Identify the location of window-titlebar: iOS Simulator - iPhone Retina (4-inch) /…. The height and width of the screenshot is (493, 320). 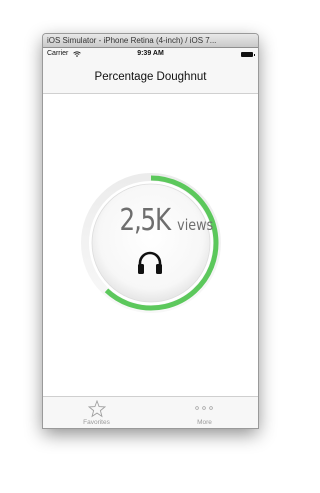
(150, 41).